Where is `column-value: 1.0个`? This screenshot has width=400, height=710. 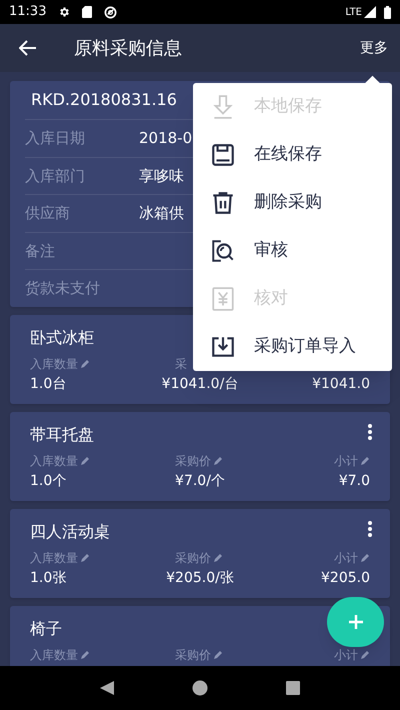 column-value: 1.0个 is located at coordinates (48, 481).